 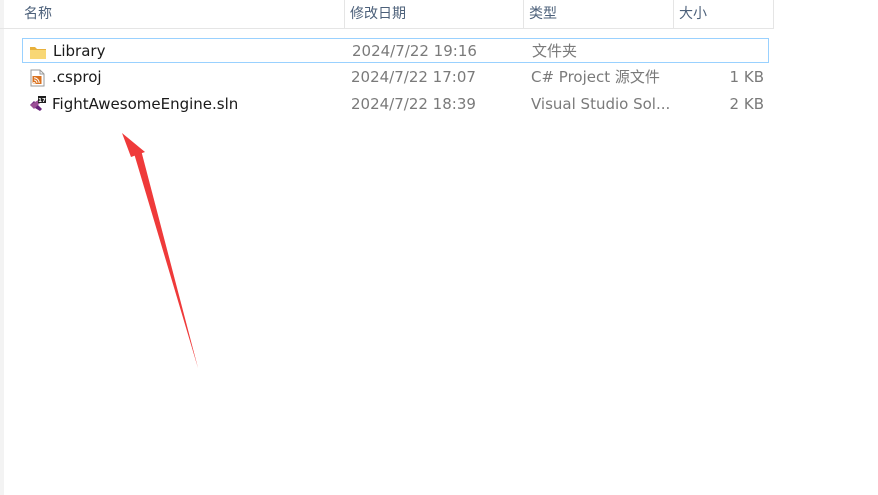 I want to click on column-header-type-label: 类型, so click(x=543, y=14).